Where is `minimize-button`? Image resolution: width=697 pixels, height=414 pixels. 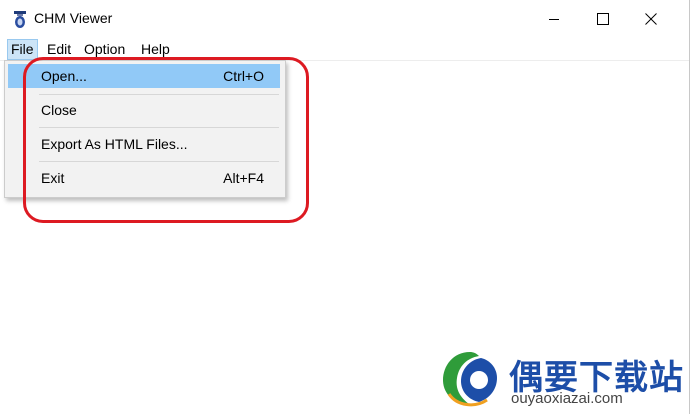 minimize-button is located at coordinates (554, 19).